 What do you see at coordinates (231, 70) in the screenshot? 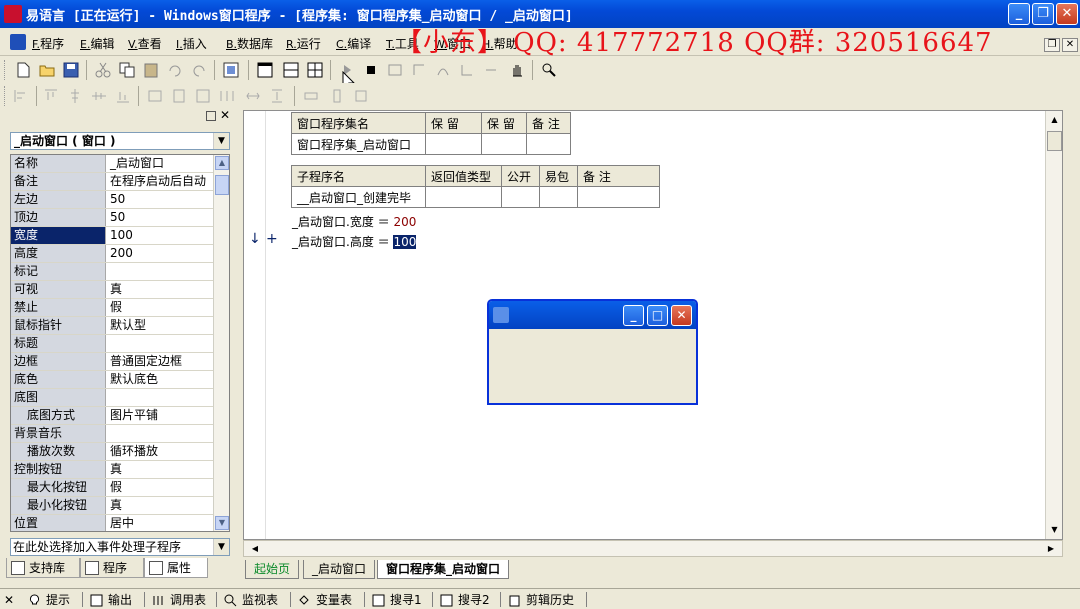
I see `preview-icon` at bounding box center [231, 70].